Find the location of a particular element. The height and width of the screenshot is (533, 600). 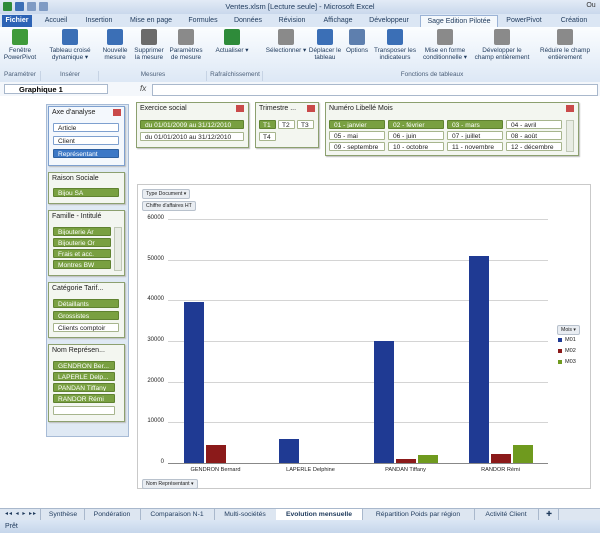

tab-fichier: Fichier is located at coordinates (17, 21).